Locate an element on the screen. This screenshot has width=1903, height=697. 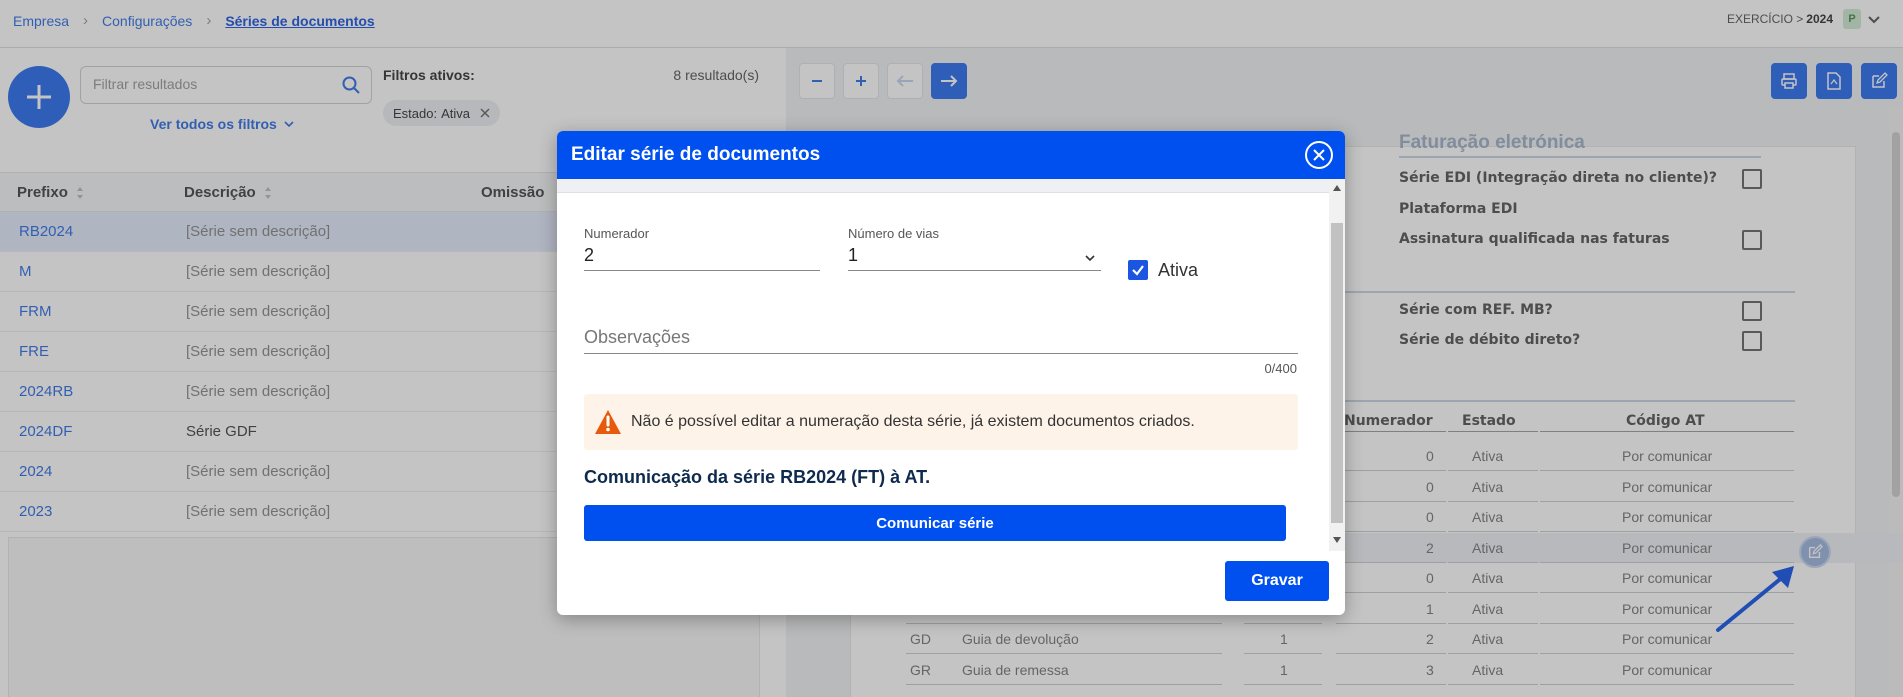
dialog-title: Editar série de documentos is located at coordinates (696, 154).